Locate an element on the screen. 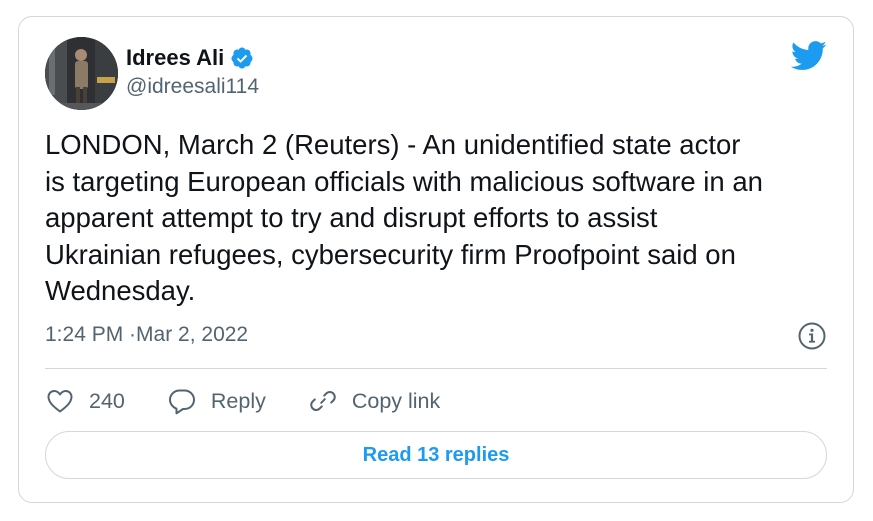 This screenshot has height=521, width=873. like-button: 240 is located at coordinates (85, 401).